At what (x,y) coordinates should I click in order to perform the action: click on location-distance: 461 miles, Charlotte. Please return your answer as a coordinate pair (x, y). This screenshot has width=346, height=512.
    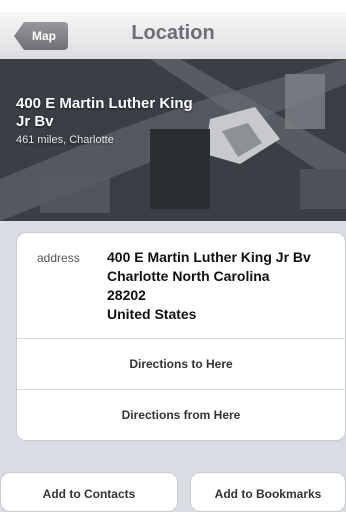
    Looking at the image, I should click on (65, 140).